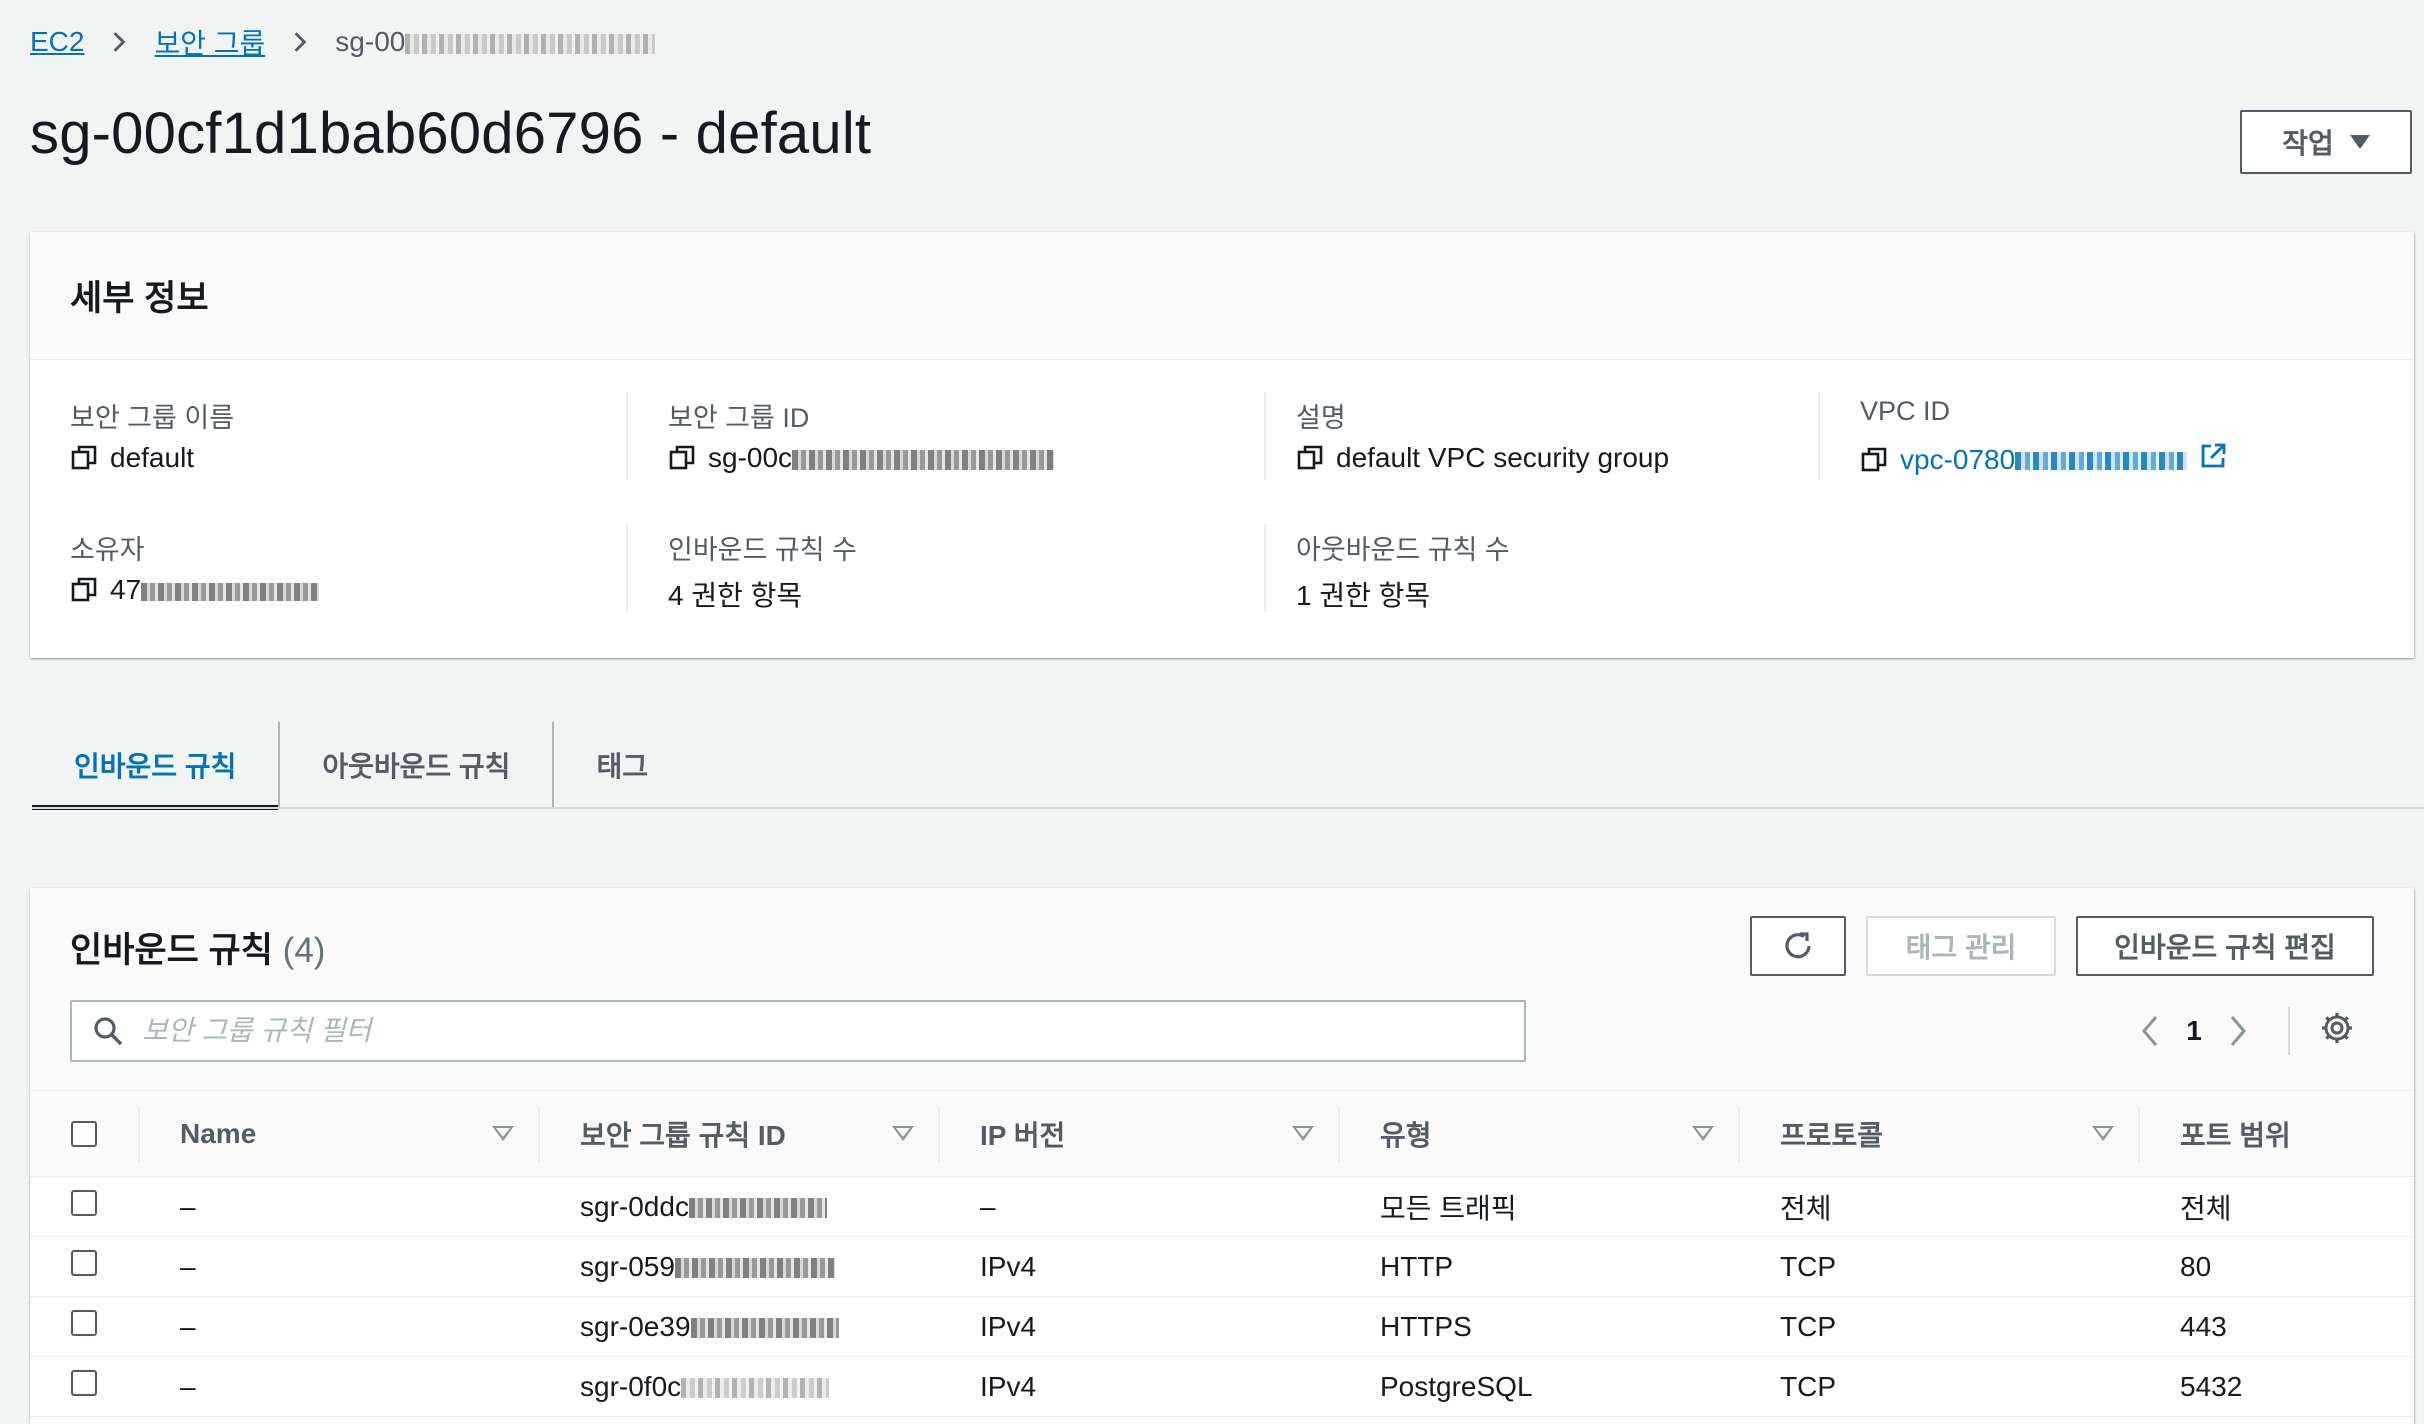  I want to click on external-link-icon, so click(2213, 459).